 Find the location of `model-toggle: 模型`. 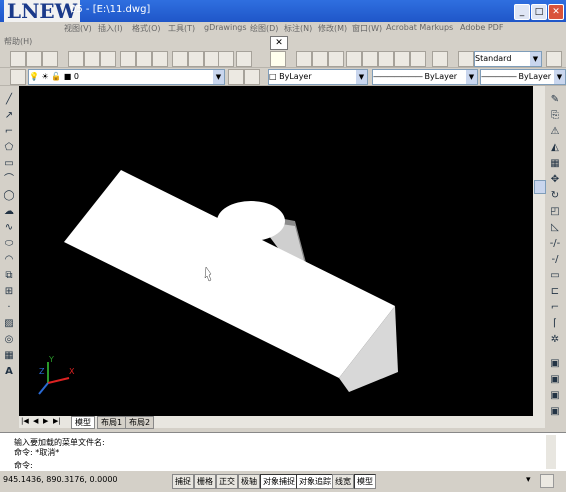

model-toggle: 模型 is located at coordinates (365, 481).